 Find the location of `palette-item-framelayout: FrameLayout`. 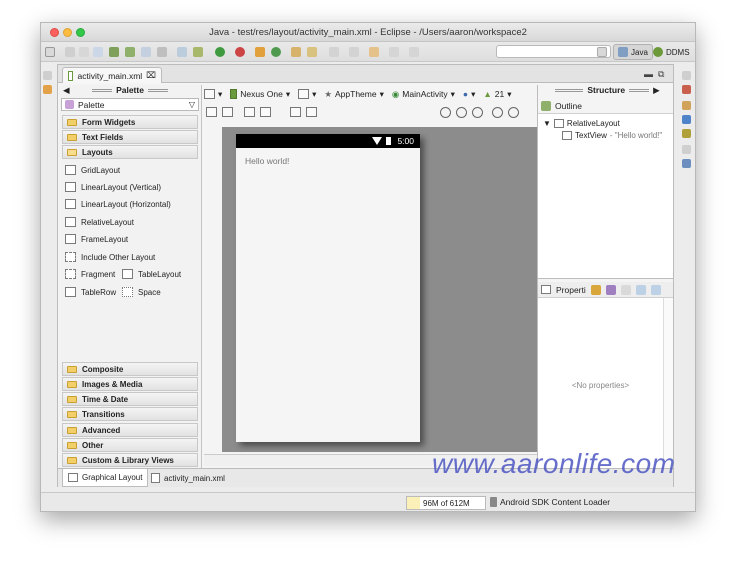

palette-item-framelayout: FrameLayout is located at coordinates (96, 239).